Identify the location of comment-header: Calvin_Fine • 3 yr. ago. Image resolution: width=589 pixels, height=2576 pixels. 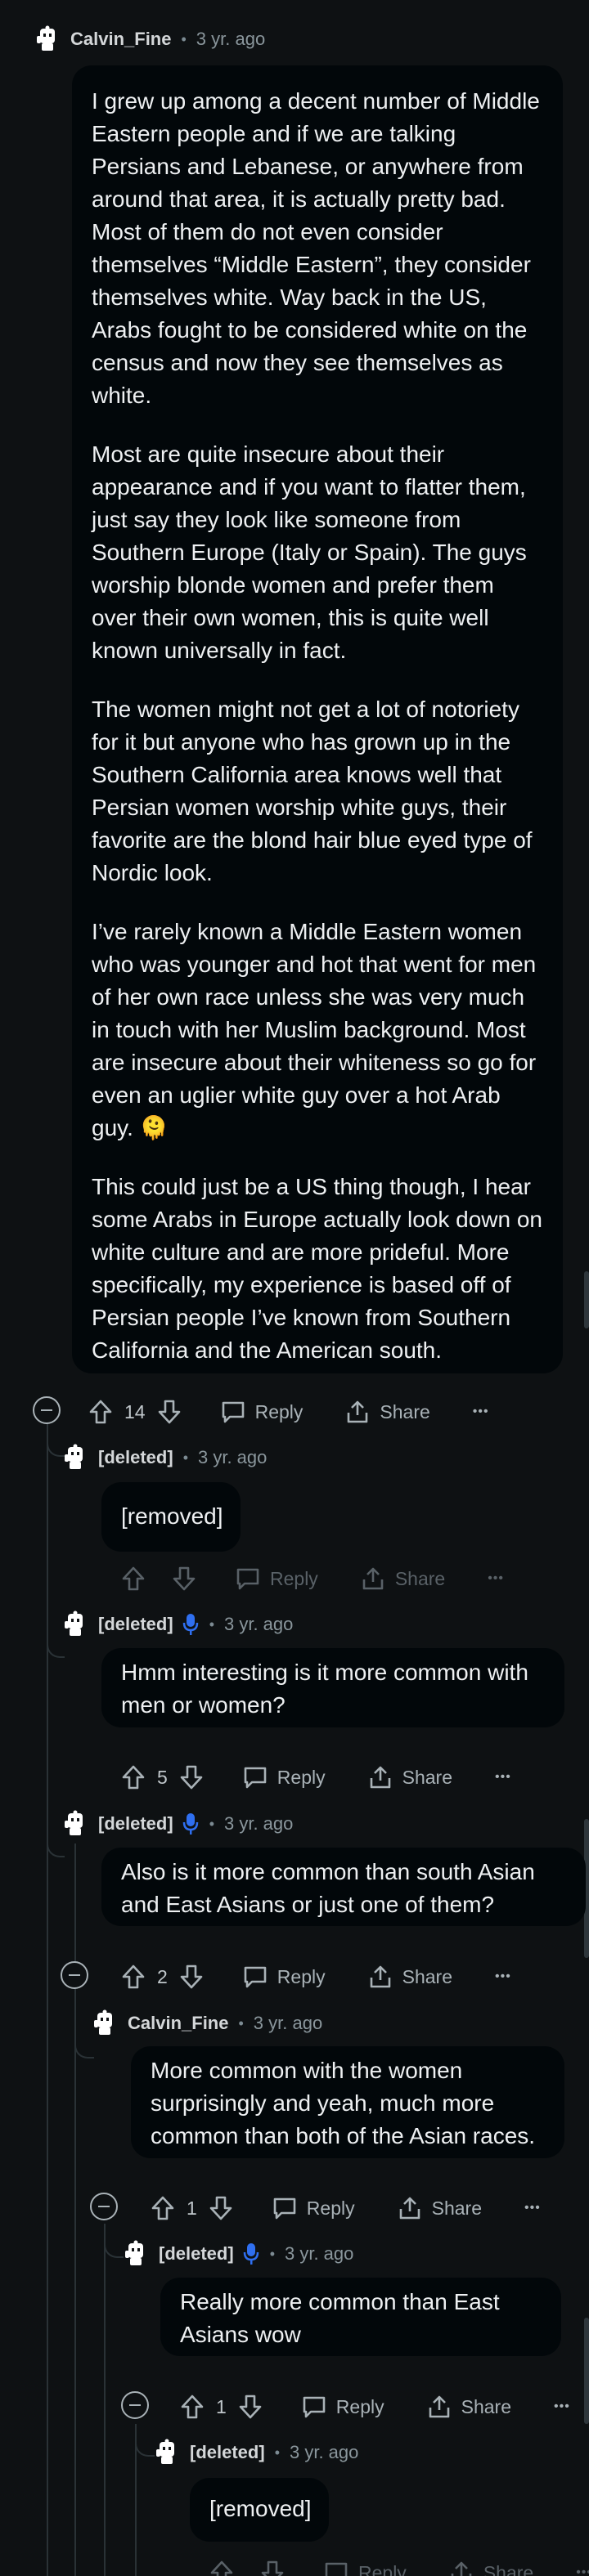
(196, 40).